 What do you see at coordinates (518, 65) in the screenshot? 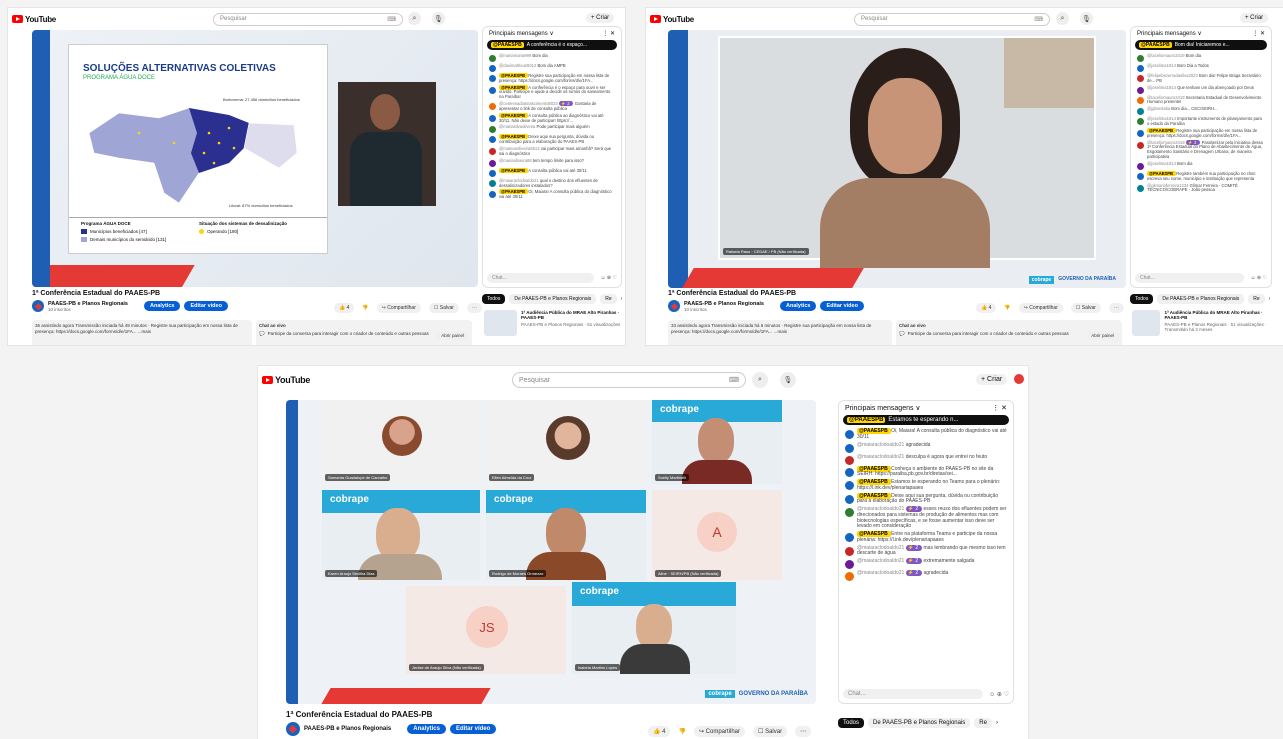
I see `chat-username: @davimatheus5012` at bounding box center [518, 65].